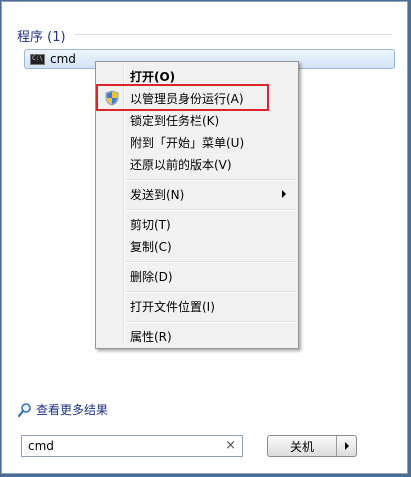 Image resolution: width=411 pixels, height=477 pixels. Describe the element at coordinates (182, 97) in the screenshot. I see `highlight-annotation-box` at that location.